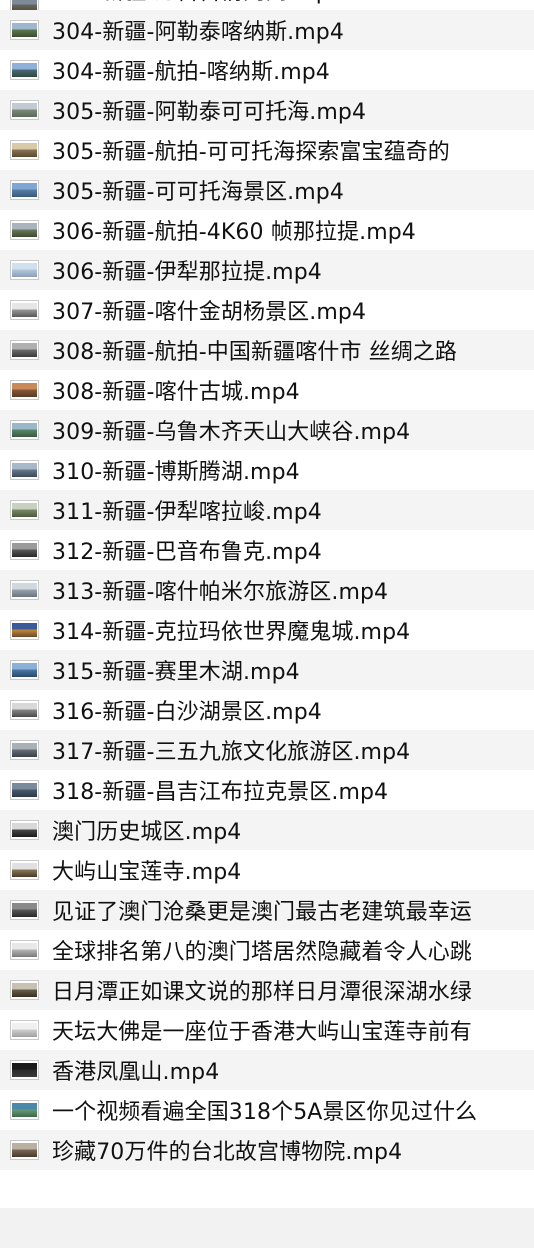 The width and height of the screenshot is (534, 1248). Describe the element at coordinates (147, 832) in the screenshot. I see `file-name: 澳门历史城区.mp4` at that location.